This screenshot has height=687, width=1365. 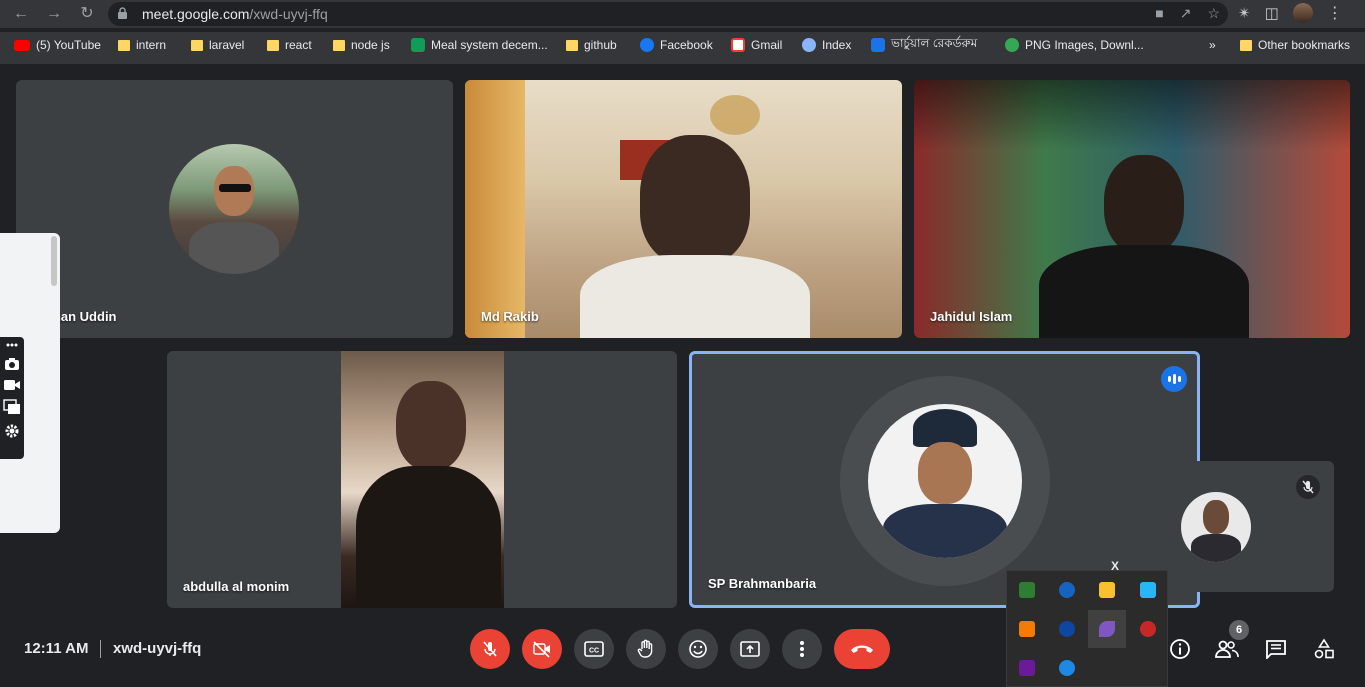 I want to click on participant-name: abdulla al monim, so click(x=236, y=586).